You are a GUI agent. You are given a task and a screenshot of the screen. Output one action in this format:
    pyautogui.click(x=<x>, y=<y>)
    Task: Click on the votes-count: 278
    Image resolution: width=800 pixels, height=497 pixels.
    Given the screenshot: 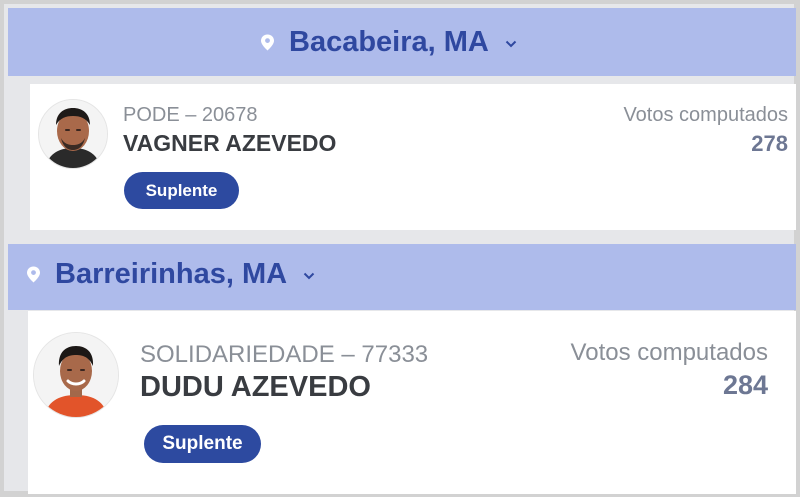 What is the action you would take?
    pyautogui.click(x=769, y=143)
    